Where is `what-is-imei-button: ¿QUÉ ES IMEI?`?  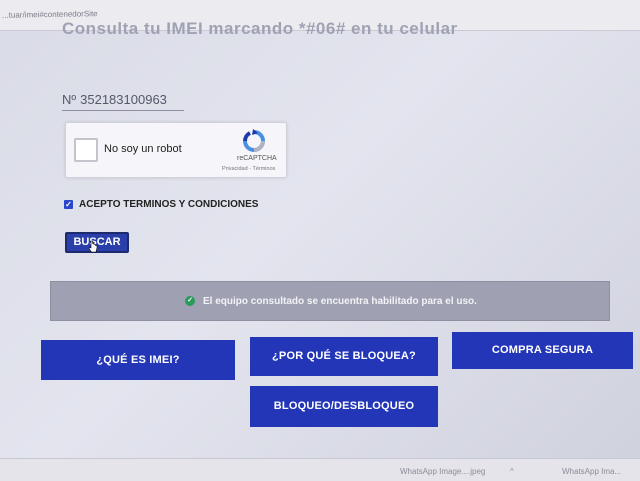
what-is-imei-button: ¿QUÉ ES IMEI? is located at coordinates (138, 360).